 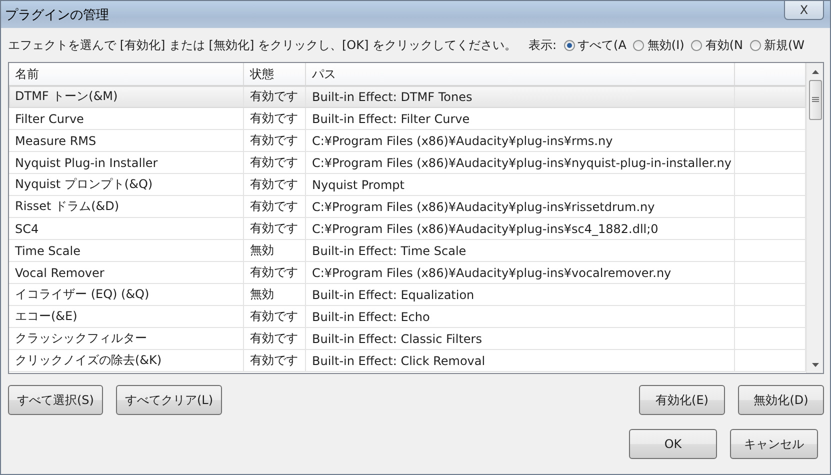 What do you see at coordinates (57, 15) in the screenshot?
I see `window-title: プラグインの管理` at bounding box center [57, 15].